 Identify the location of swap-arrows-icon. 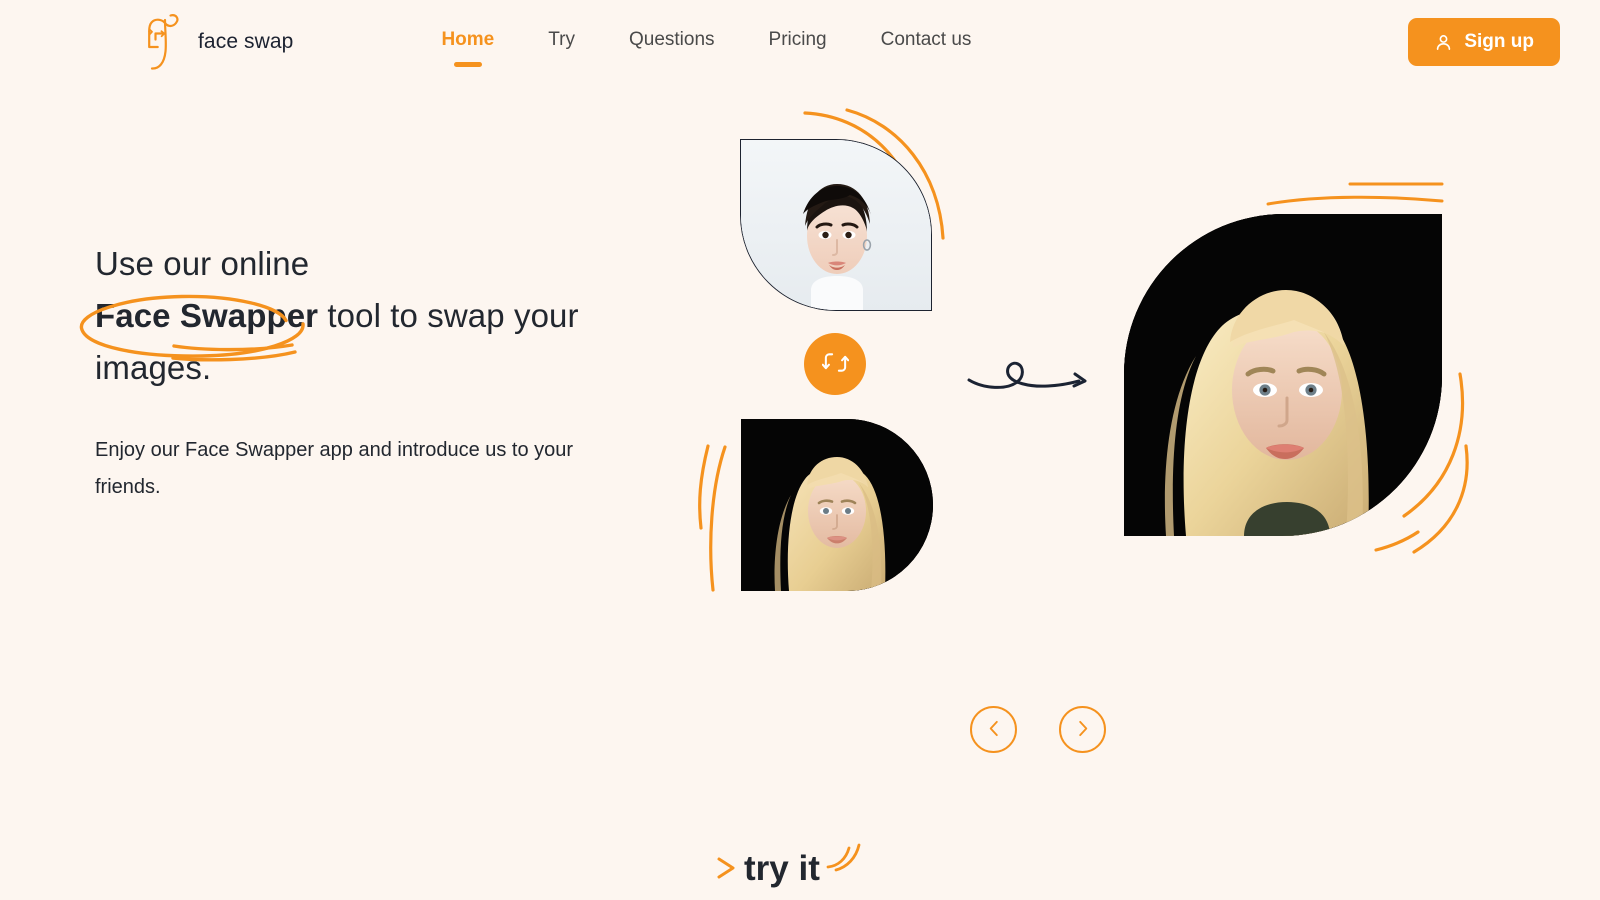
(835, 364).